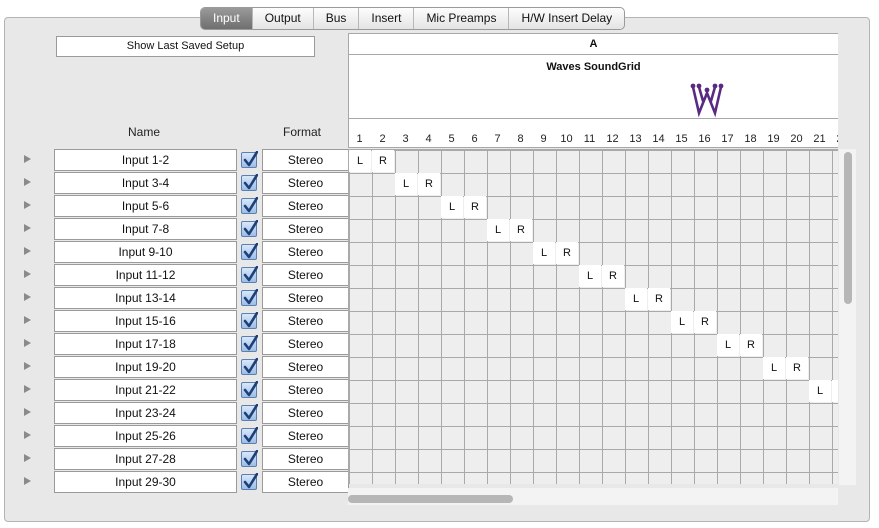 The height and width of the screenshot is (528, 879). Describe the element at coordinates (359, 139) in the screenshot. I see `channel-number: 1` at that location.